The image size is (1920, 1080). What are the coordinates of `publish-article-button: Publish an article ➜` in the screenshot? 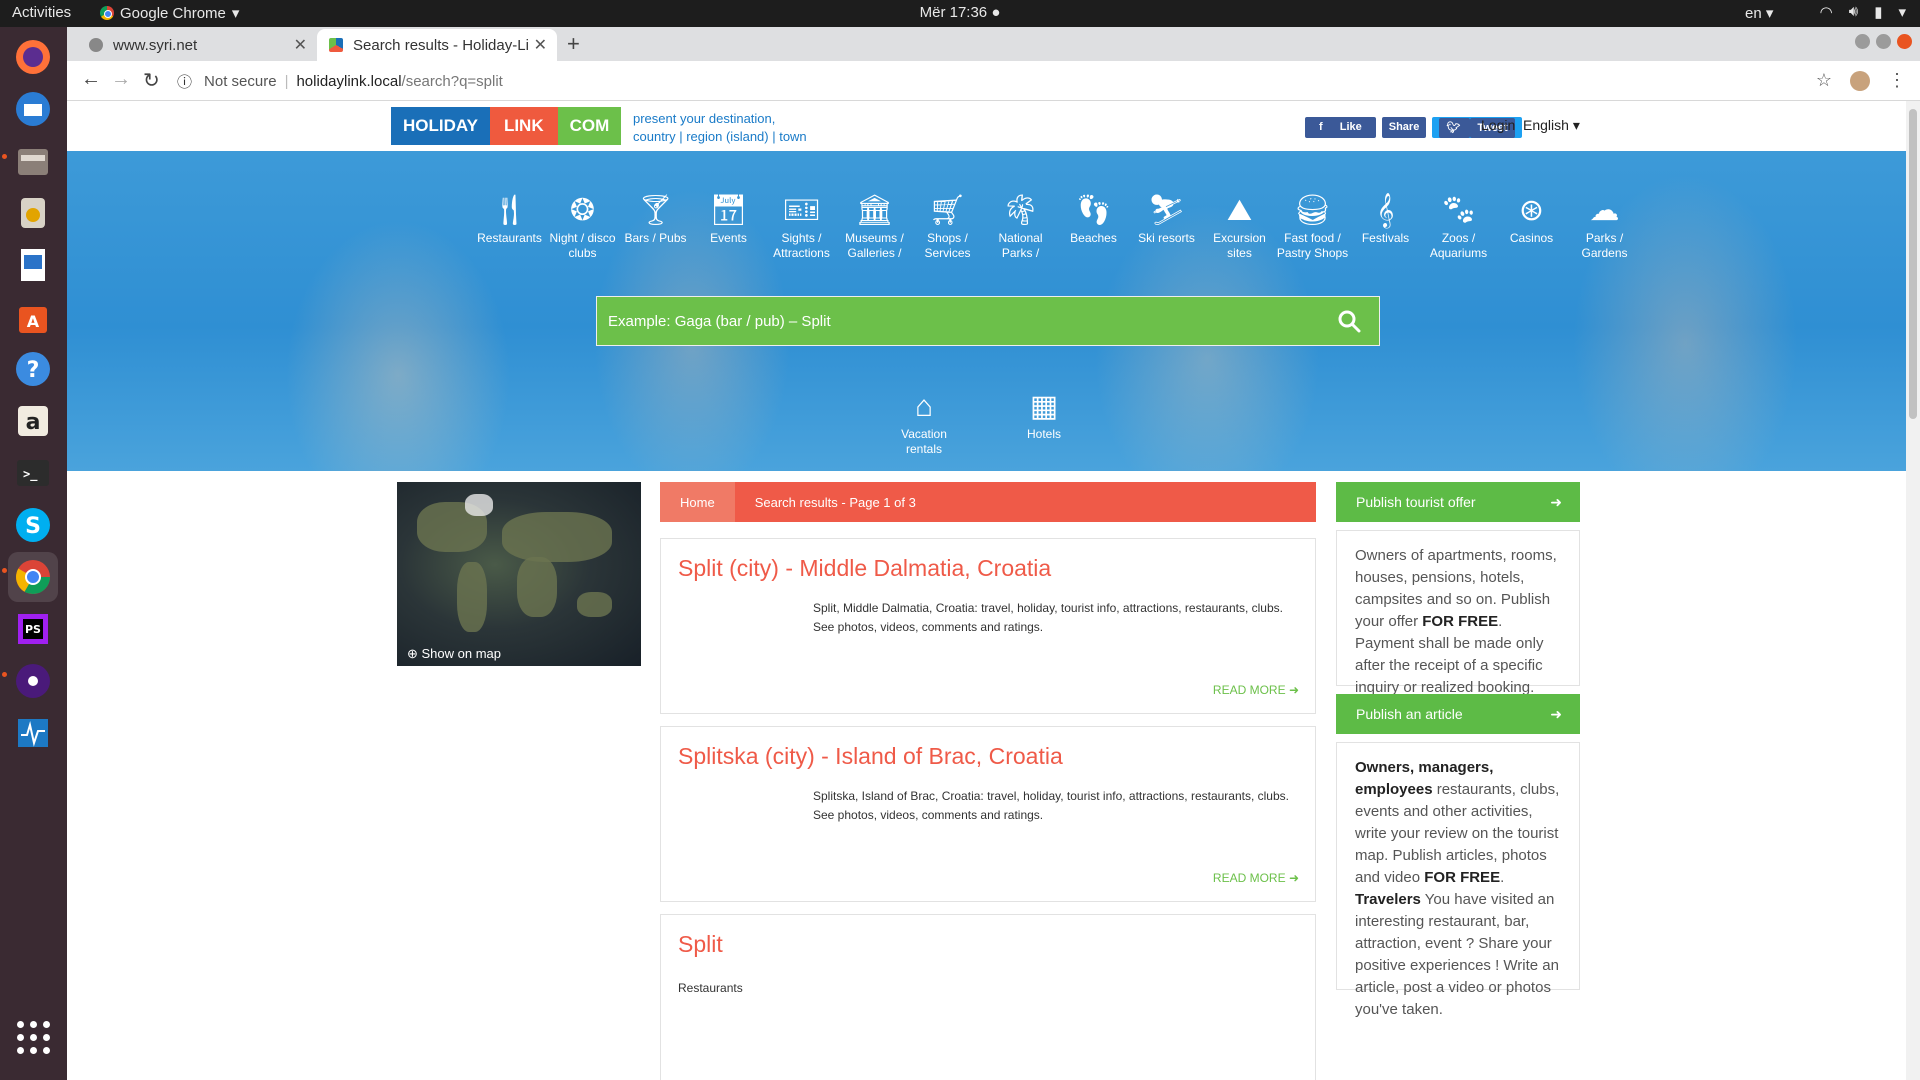 It's located at (1458, 714).